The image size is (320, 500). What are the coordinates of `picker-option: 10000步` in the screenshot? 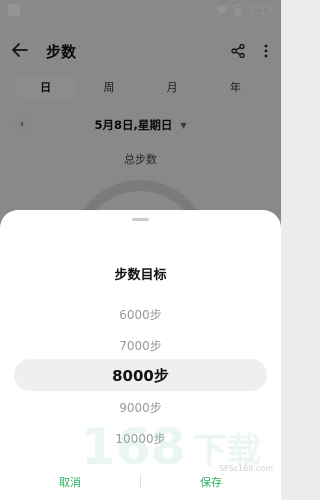 It's located at (140, 438).